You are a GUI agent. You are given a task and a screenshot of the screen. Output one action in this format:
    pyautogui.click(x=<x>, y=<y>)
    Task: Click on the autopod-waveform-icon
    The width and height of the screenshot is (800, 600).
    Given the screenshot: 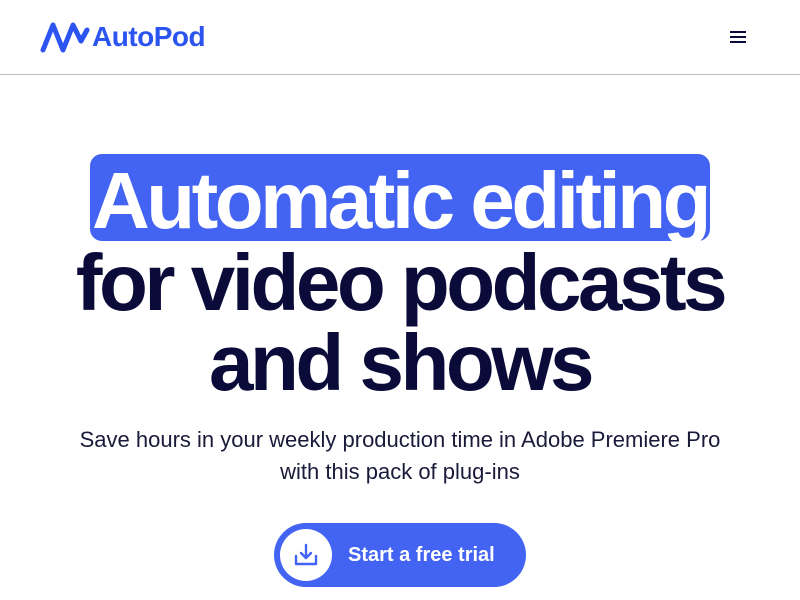 What is the action you would take?
    pyautogui.click(x=65, y=37)
    